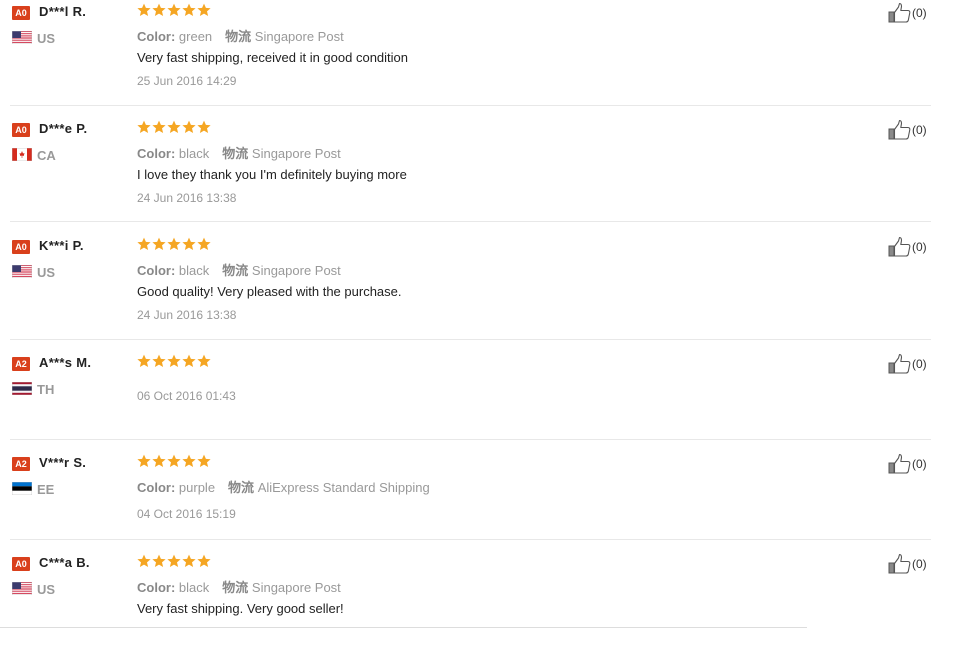  I want to click on th-flag-icon, so click(22, 388).